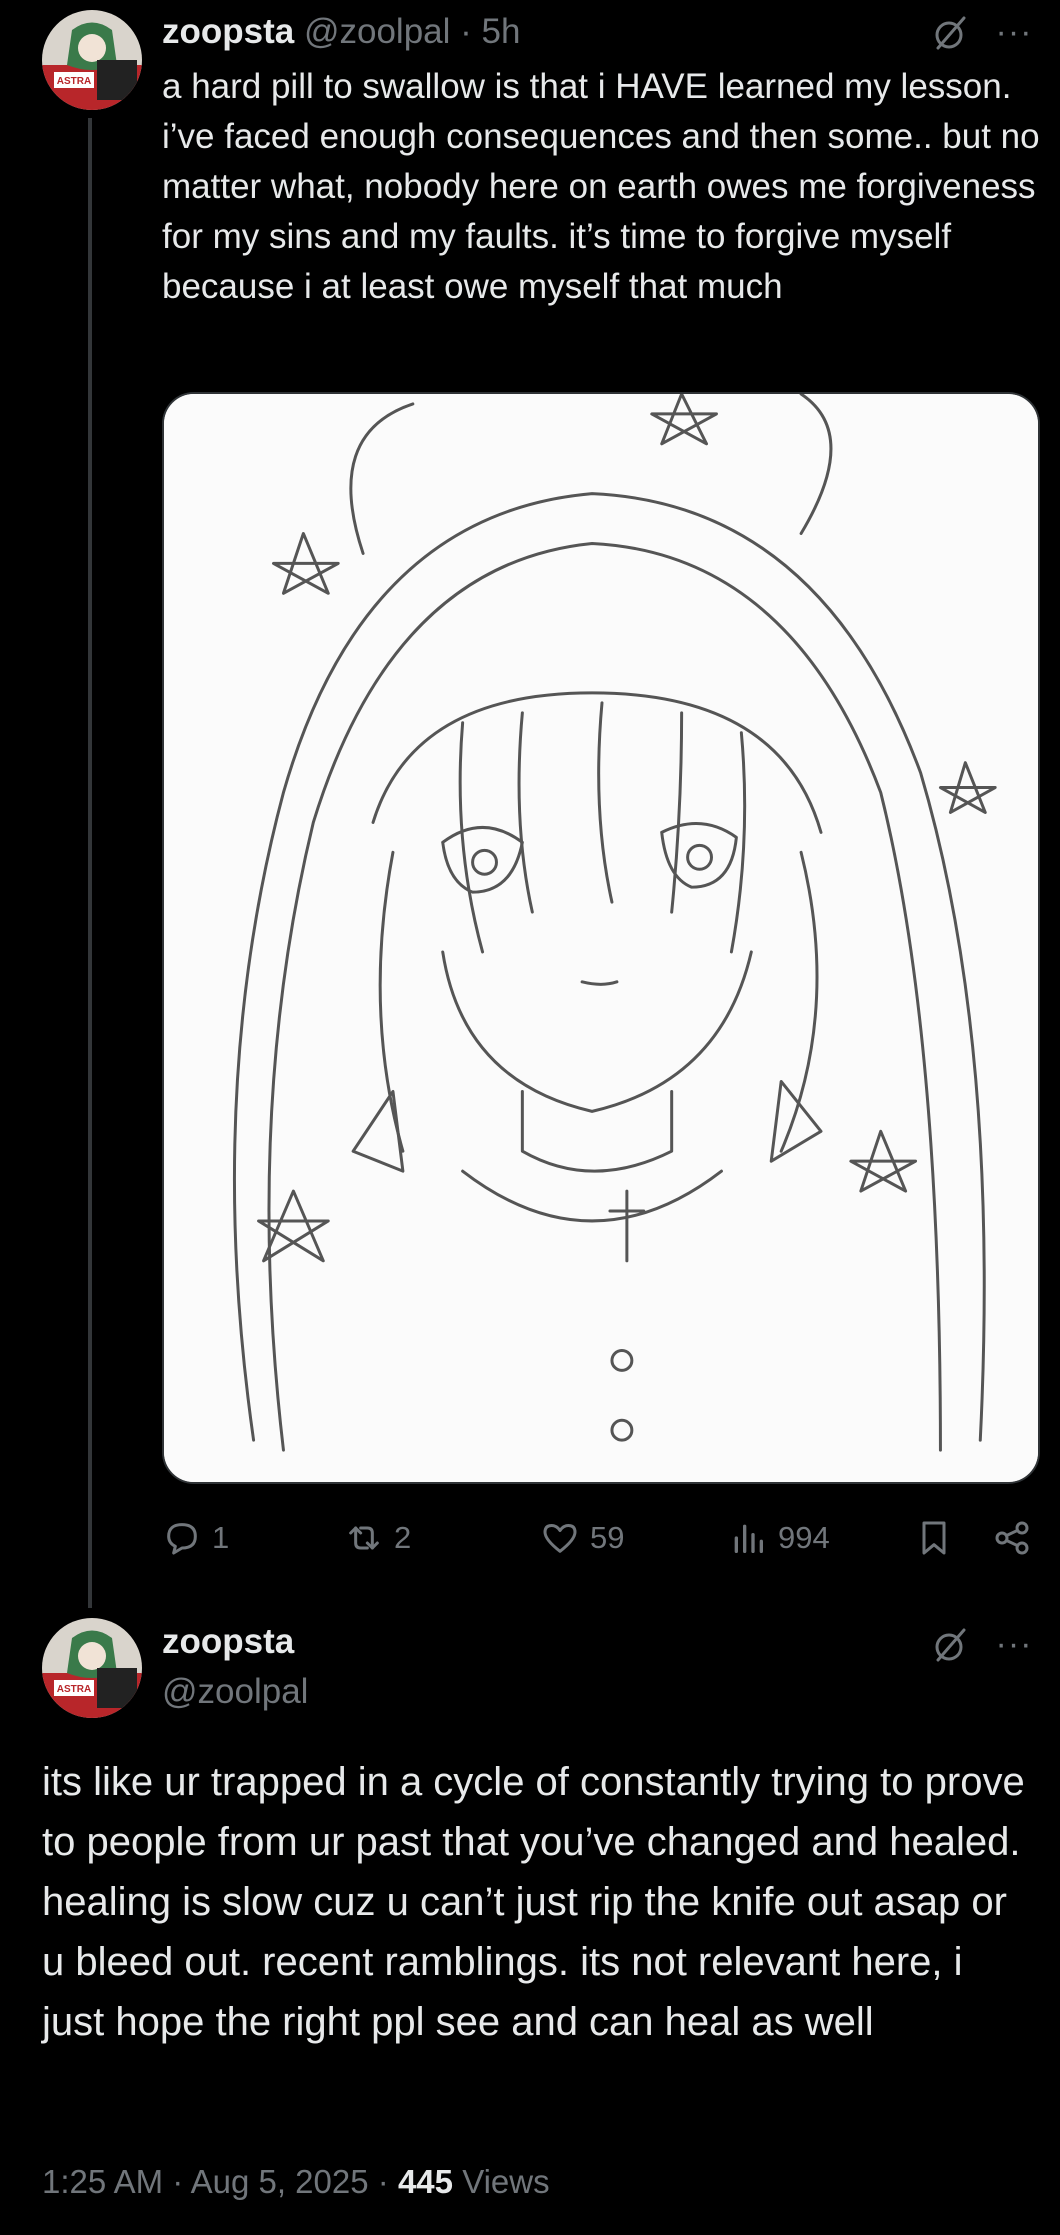 The image size is (1060, 2235). I want to click on like-button: 59, so click(582, 1538).